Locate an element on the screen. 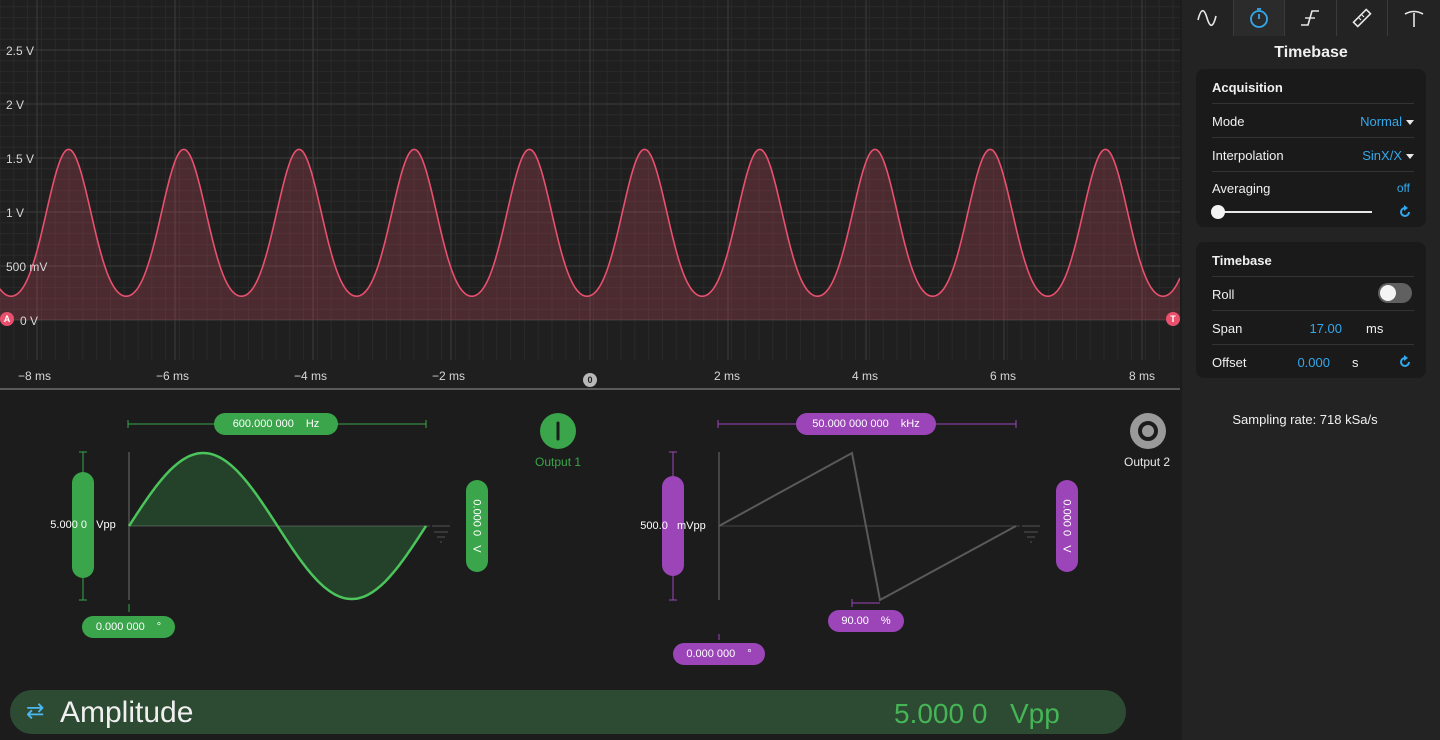  tab-measure is located at coordinates (1363, 18).